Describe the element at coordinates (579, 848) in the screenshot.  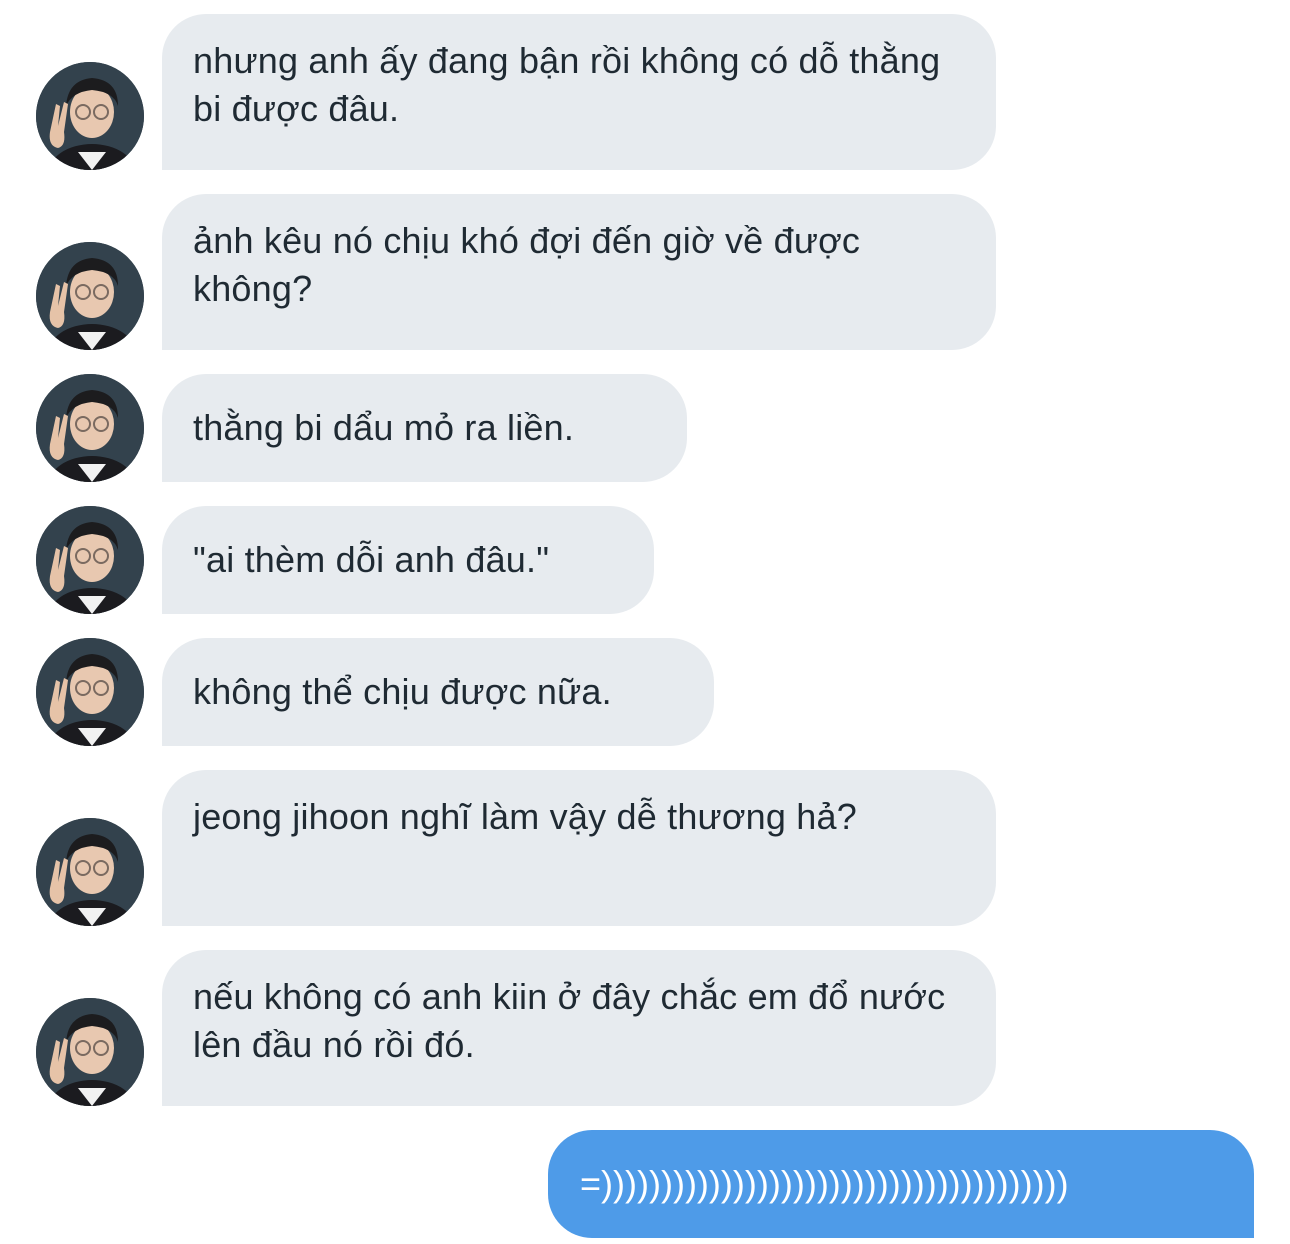
I see `message-bubble-incoming: jeong jihoon nghĩ làm vậy dễ thương hả?` at that location.